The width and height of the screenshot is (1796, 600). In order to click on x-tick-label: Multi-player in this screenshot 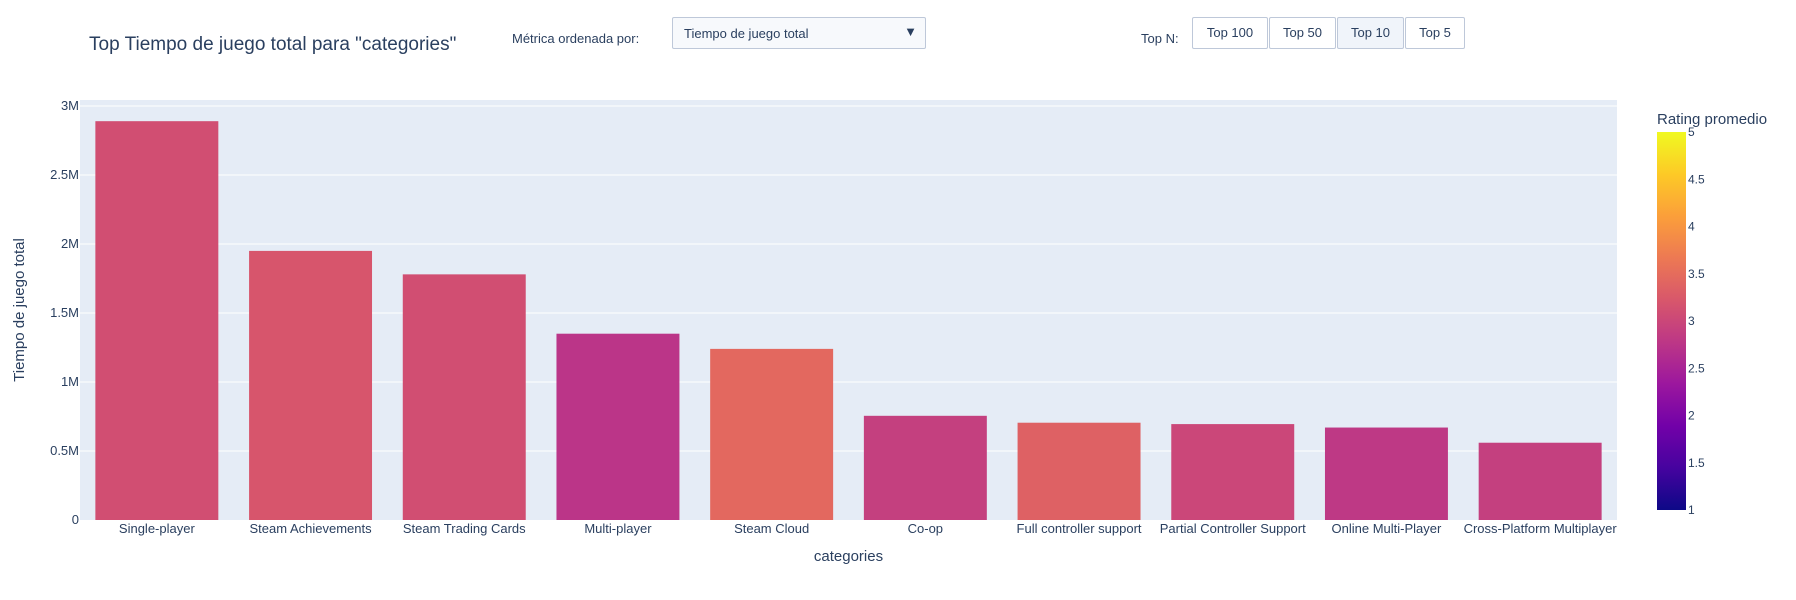, I will do `click(618, 528)`.